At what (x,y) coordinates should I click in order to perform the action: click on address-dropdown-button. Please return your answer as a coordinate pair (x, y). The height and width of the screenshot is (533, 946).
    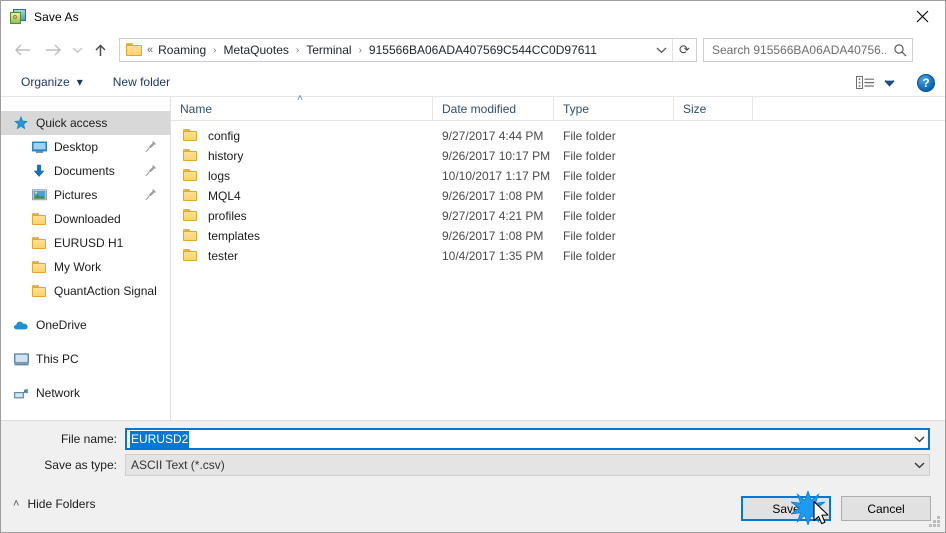
    Looking at the image, I should click on (661, 50).